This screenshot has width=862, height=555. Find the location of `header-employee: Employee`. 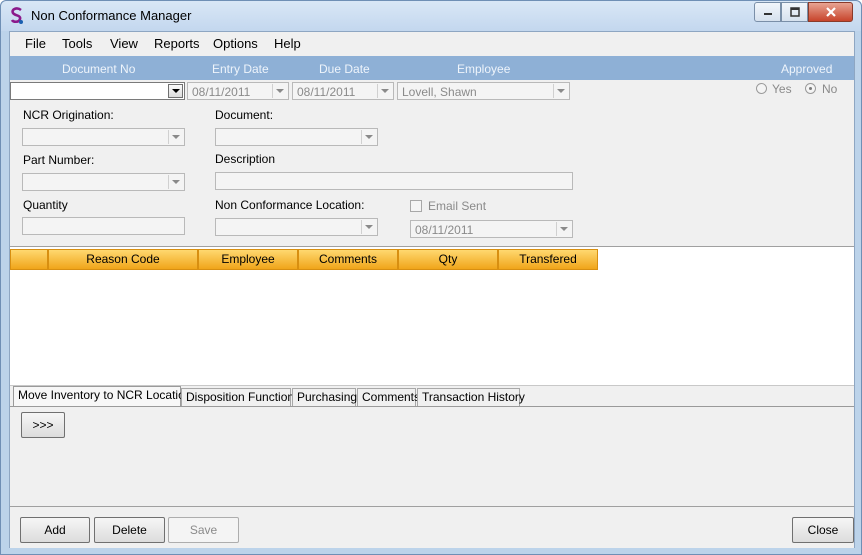

header-employee: Employee is located at coordinates (484, 69).